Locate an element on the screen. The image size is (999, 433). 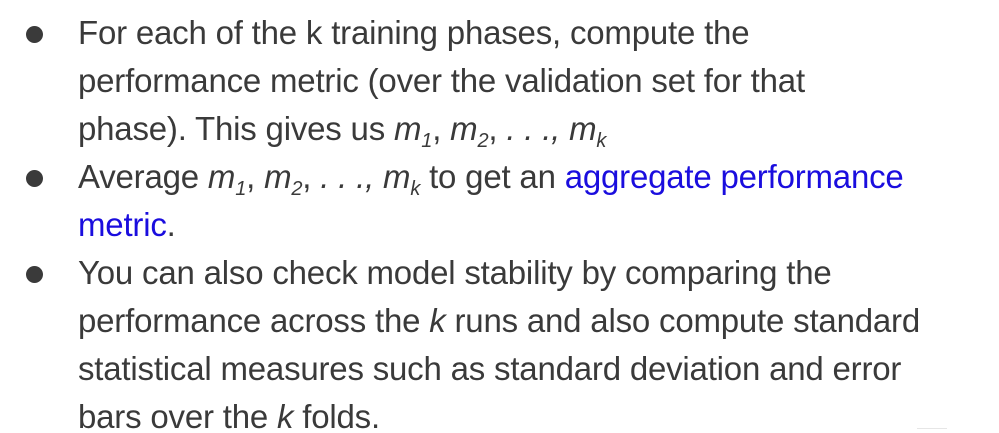
bullet-3-line-2b: runs and also compute standard is located at coordinates (683, 320).